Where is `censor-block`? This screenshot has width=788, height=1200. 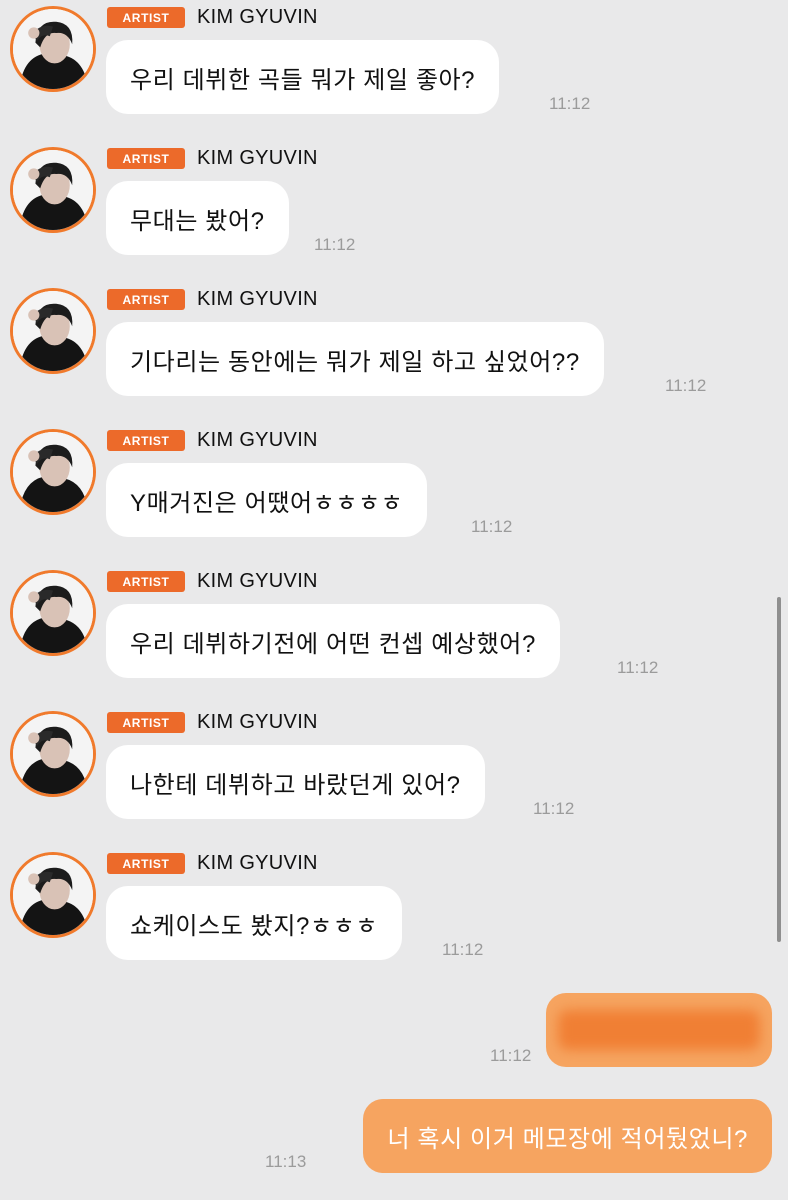
censor-block is located at coordinates (659, 1030).